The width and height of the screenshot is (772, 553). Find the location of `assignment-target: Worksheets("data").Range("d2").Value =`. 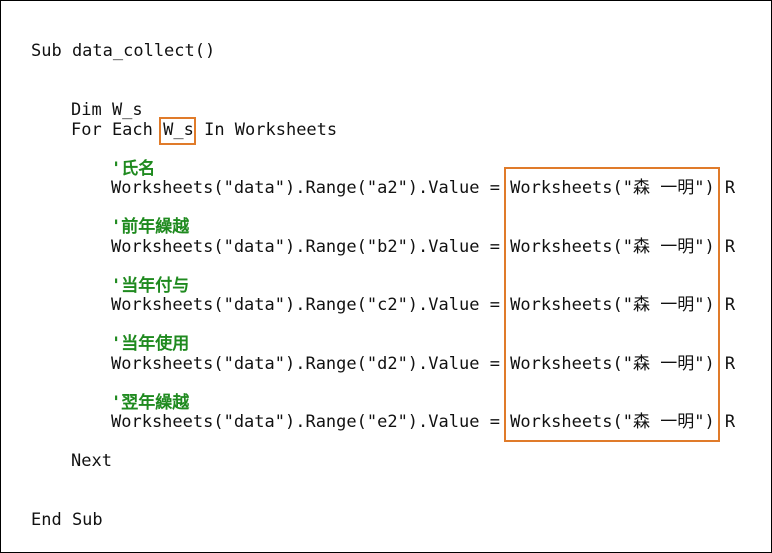

assignment-target: Worksheets("data").Range("d2").Value = is located at coordinates (311, 364).